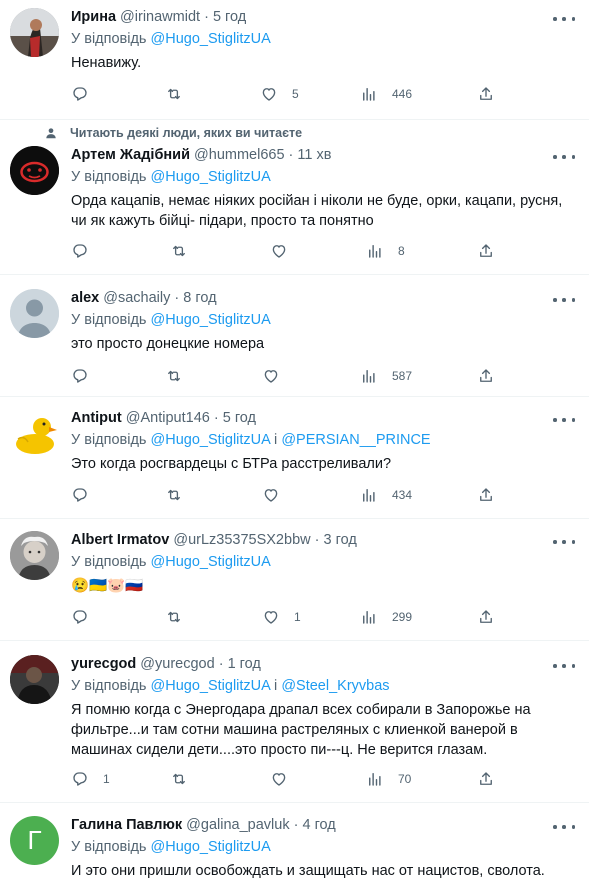  Describe the element at coordinates (34, 840) in the screenshot. I see `avatar: Г` at that location.